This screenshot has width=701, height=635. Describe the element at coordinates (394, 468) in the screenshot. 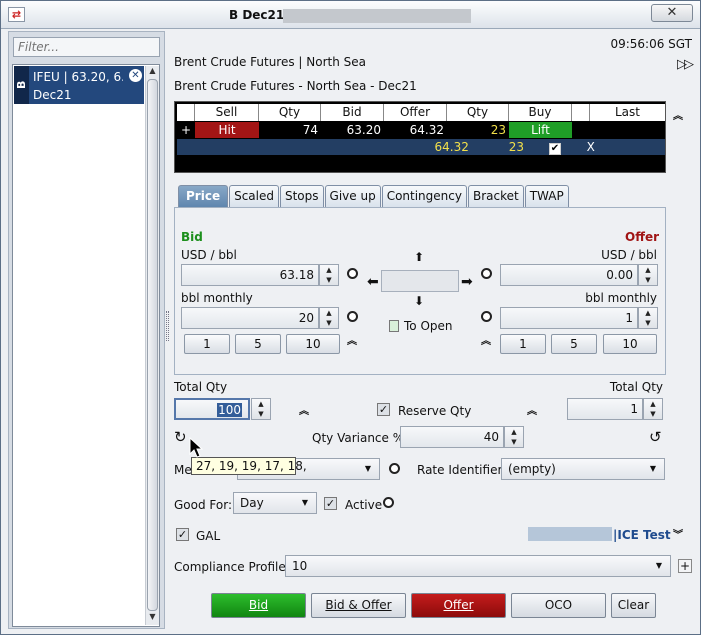

I see `method-radio` at that location.